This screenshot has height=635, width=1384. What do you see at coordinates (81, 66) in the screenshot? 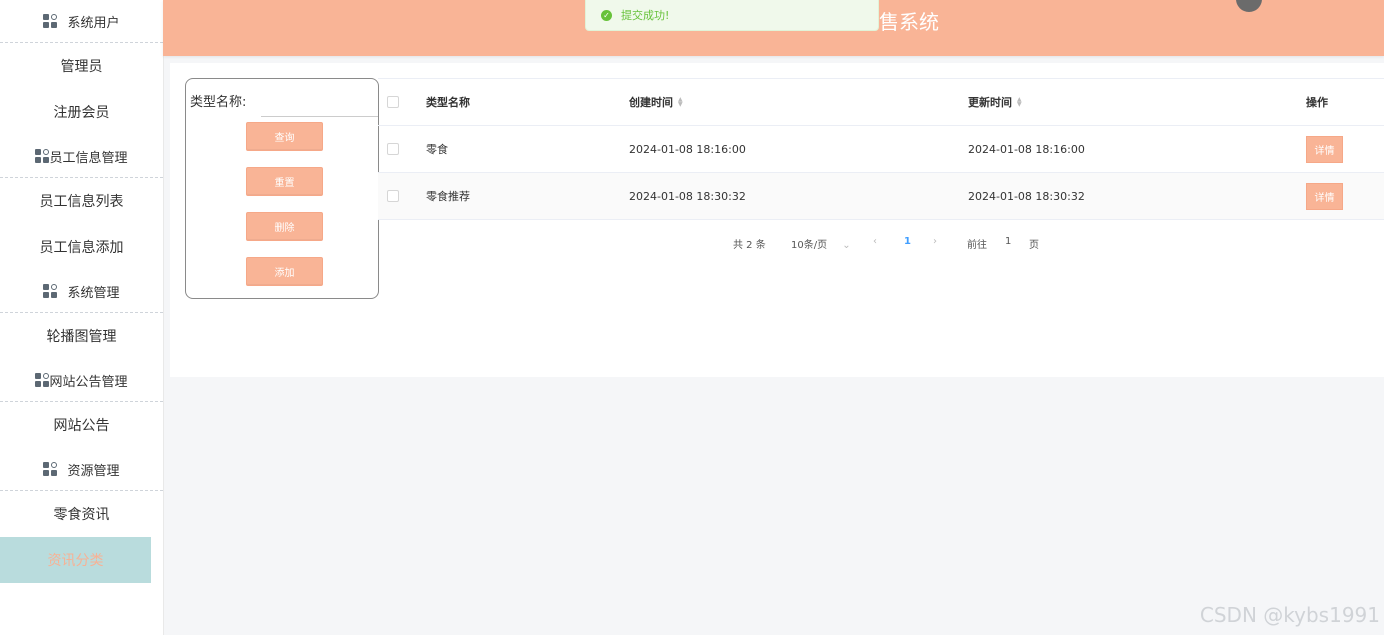
I see `sidebar-item-admin: 管理员` at bounding box center [81, 66].